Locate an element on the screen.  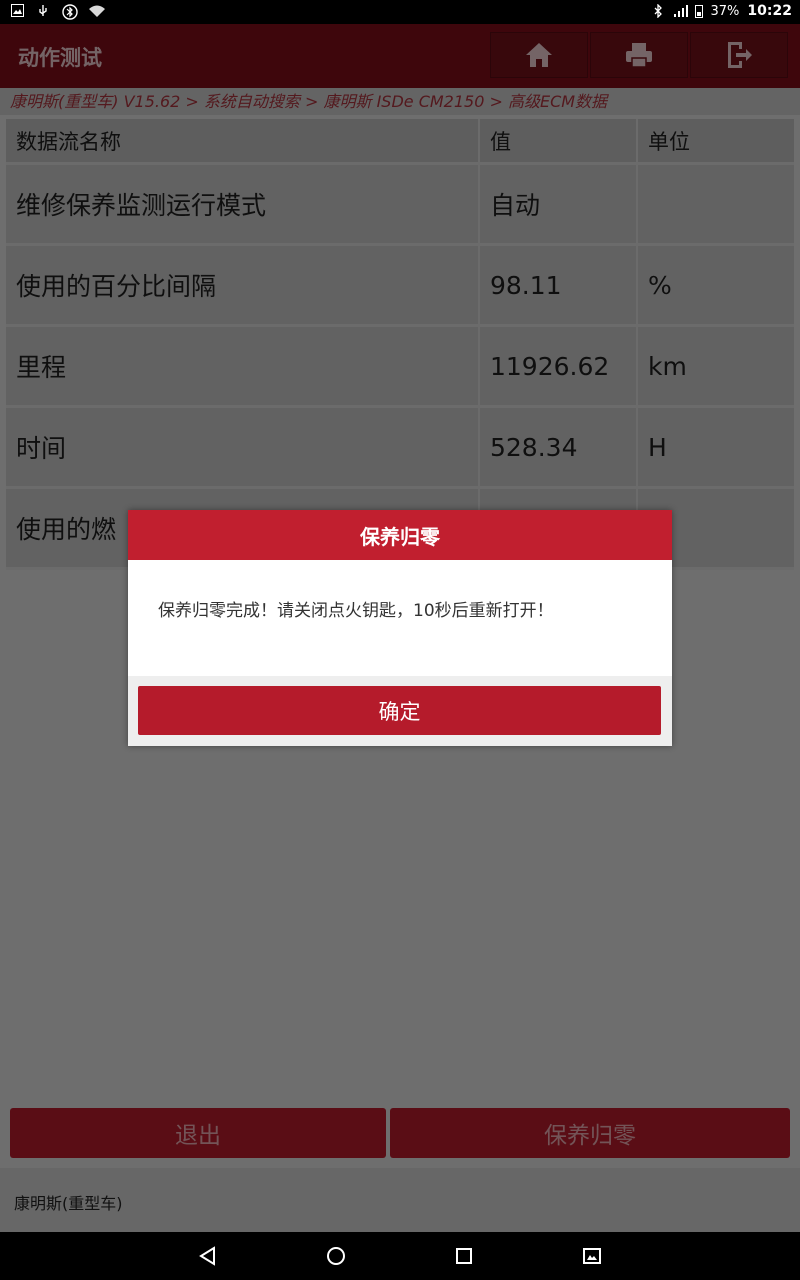
usb-icon is located at coordinates (43, 11).